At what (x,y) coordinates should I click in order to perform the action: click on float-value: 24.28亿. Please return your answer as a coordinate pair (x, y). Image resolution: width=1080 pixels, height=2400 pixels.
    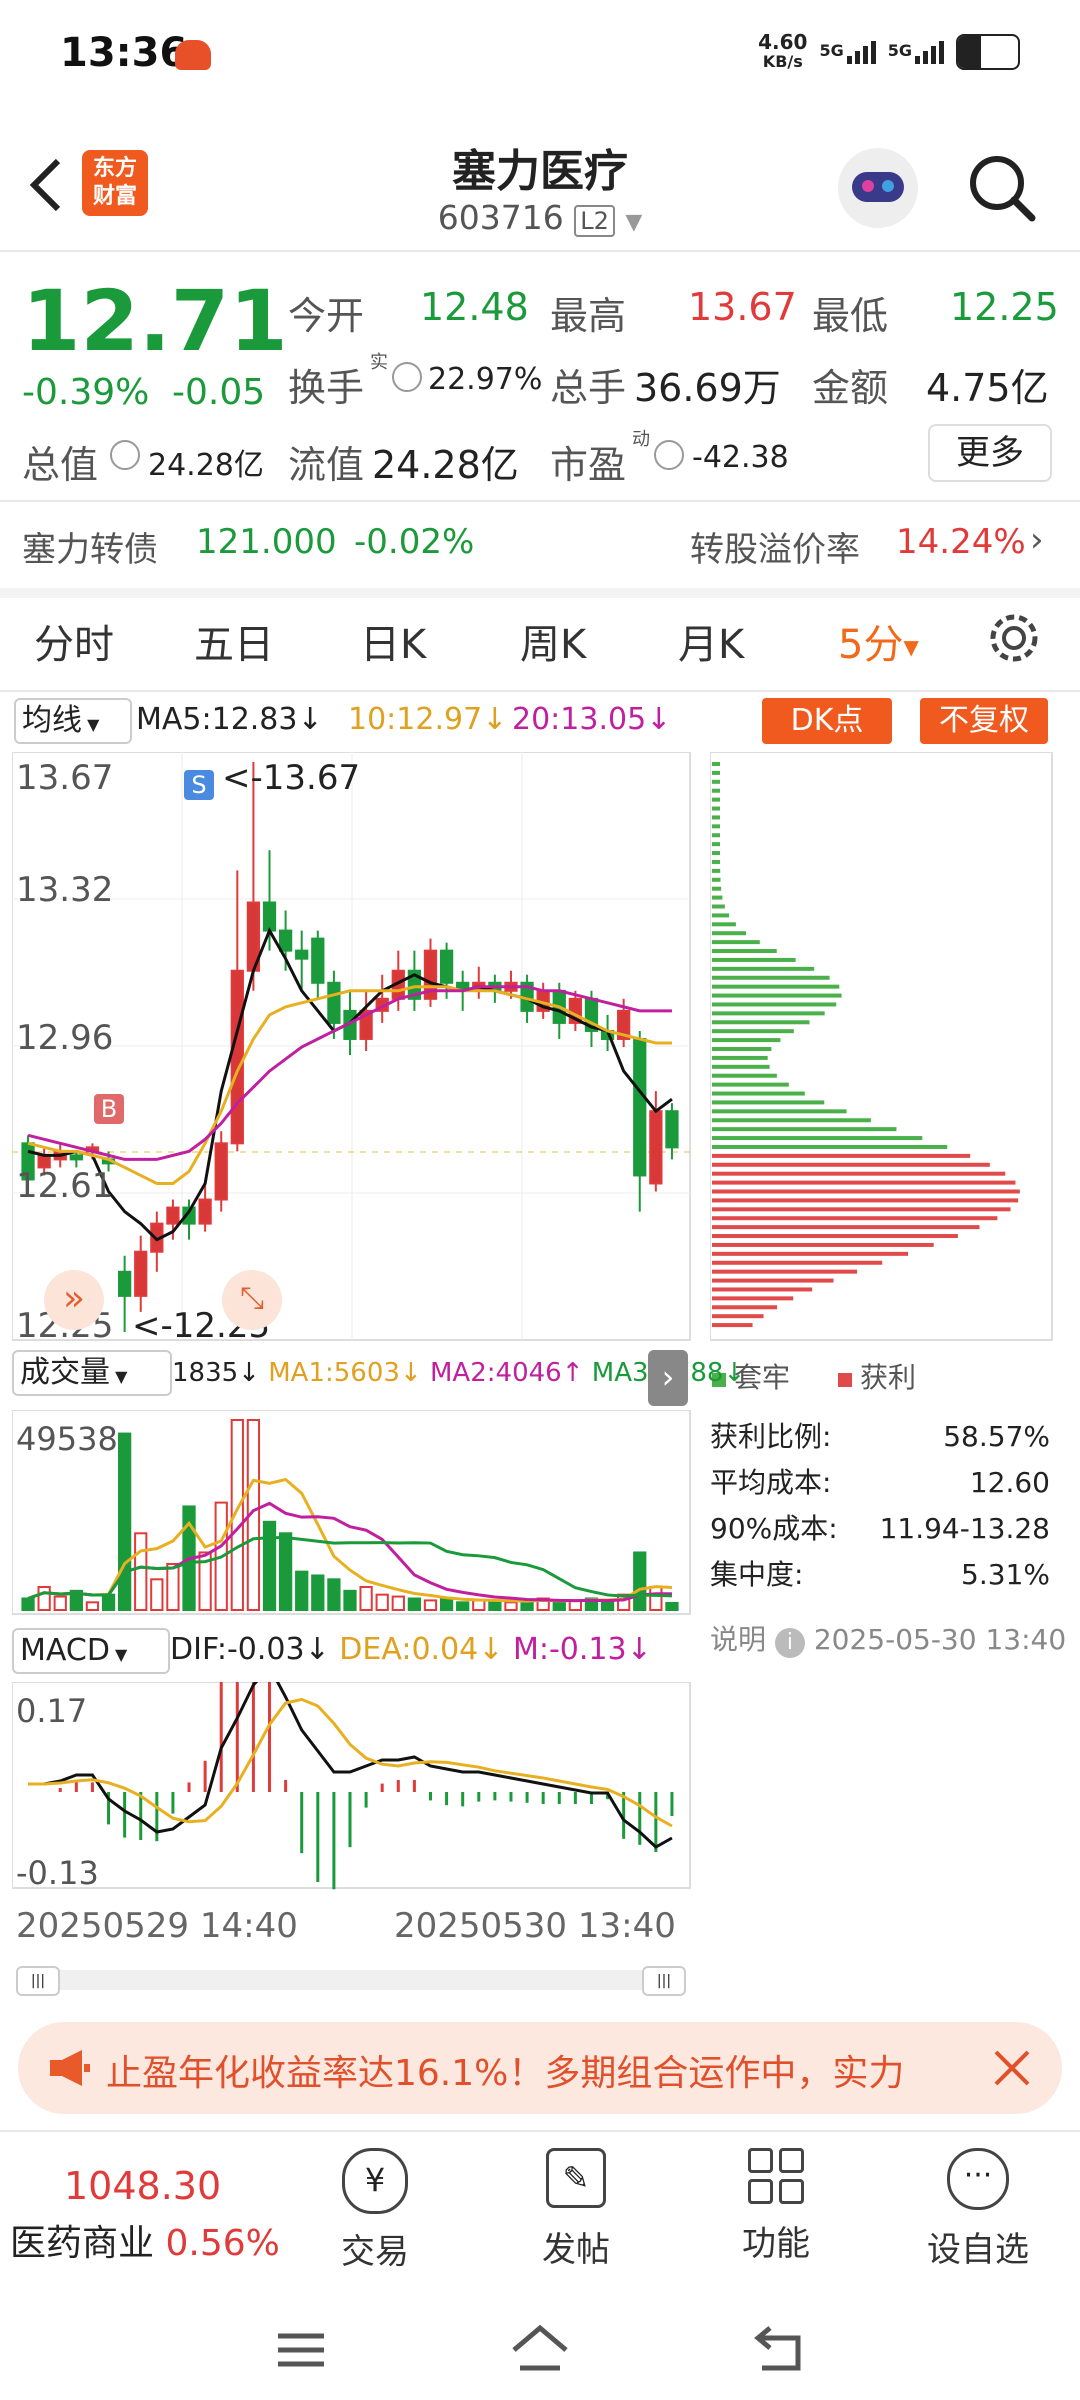
    Looking at the image, I should click on (445, 465).